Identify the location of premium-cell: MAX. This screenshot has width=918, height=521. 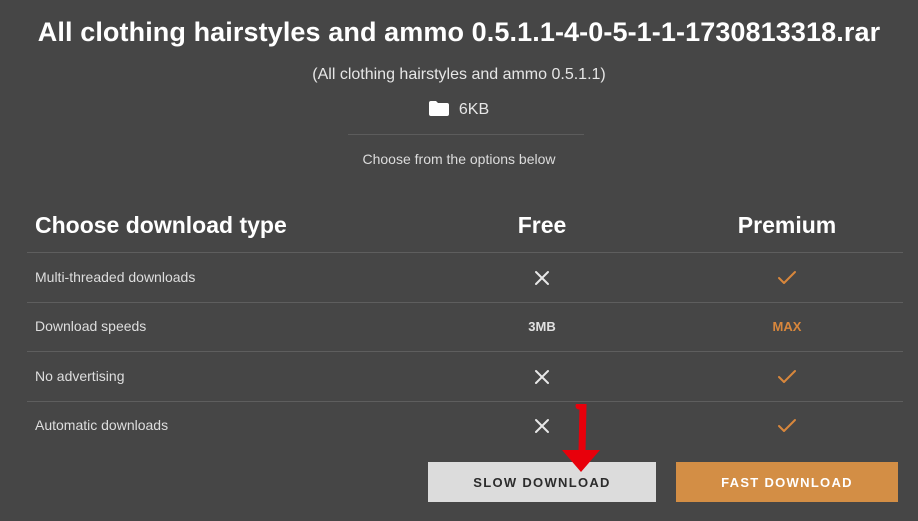
(787, 326).